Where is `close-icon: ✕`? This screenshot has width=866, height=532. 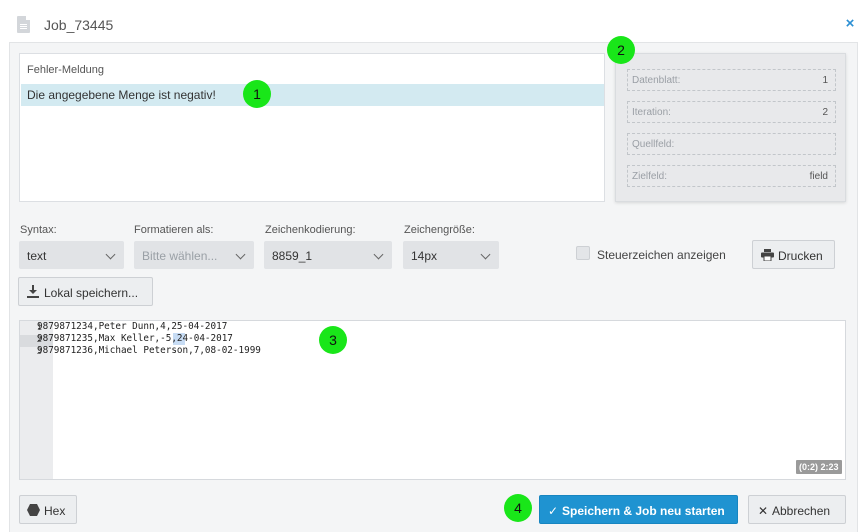
close-icon: ✕ is located at coordinates (763, 511).